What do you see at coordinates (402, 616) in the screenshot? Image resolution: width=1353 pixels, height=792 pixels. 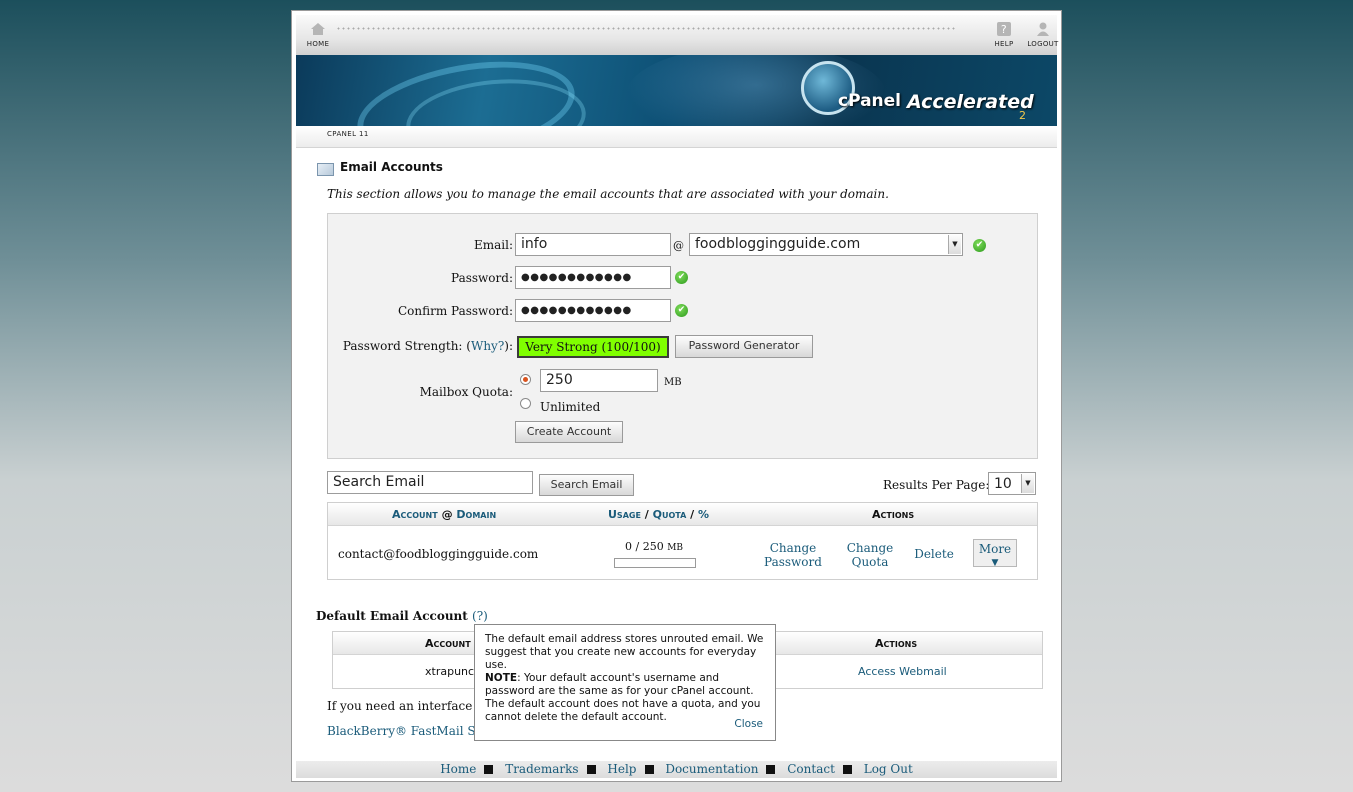 I see `default-email-title: Default Email Account (?)` at bounding box center [402, 616].